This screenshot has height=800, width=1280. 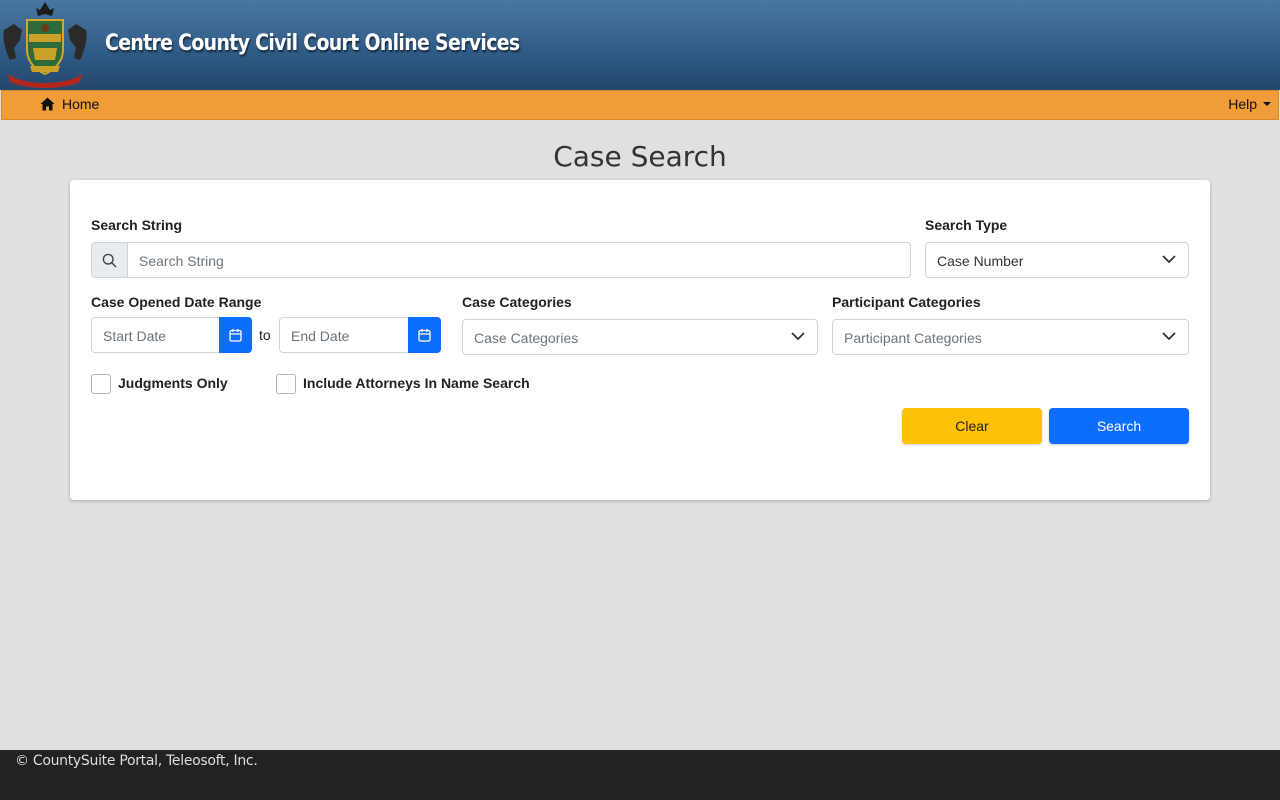 I want to click on nav-home-label: Home, so click(x=81, y=104).